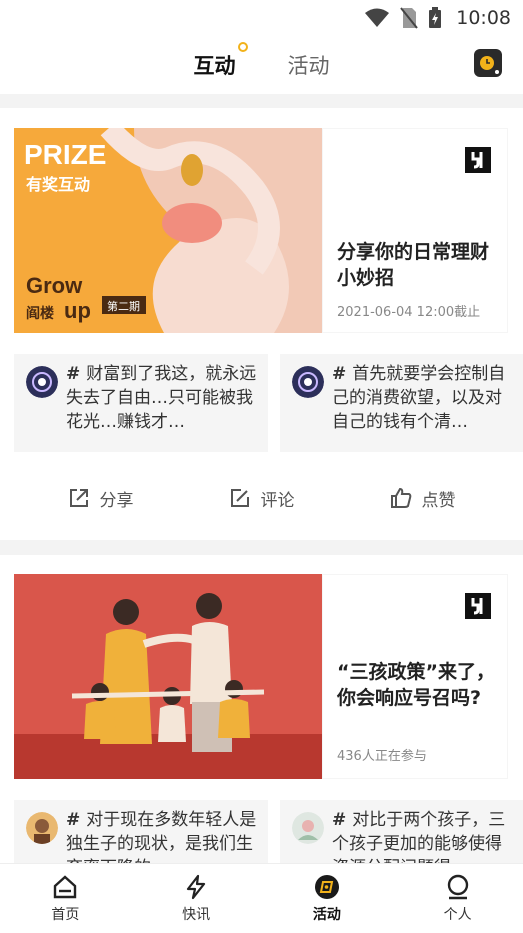  What do you see at coordinates (65, 887) in the screenshot?
I see `home-icon` at bounding box center [65, 887].